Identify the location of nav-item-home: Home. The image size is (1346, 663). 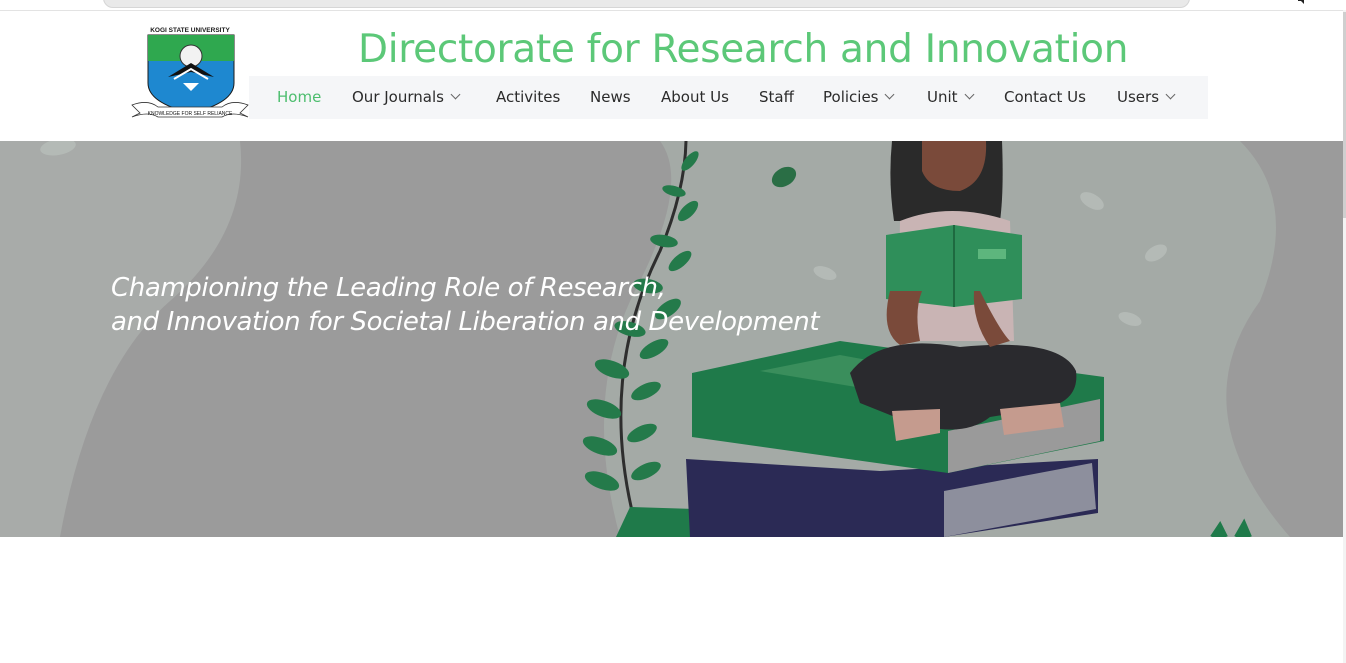
(299, 97).